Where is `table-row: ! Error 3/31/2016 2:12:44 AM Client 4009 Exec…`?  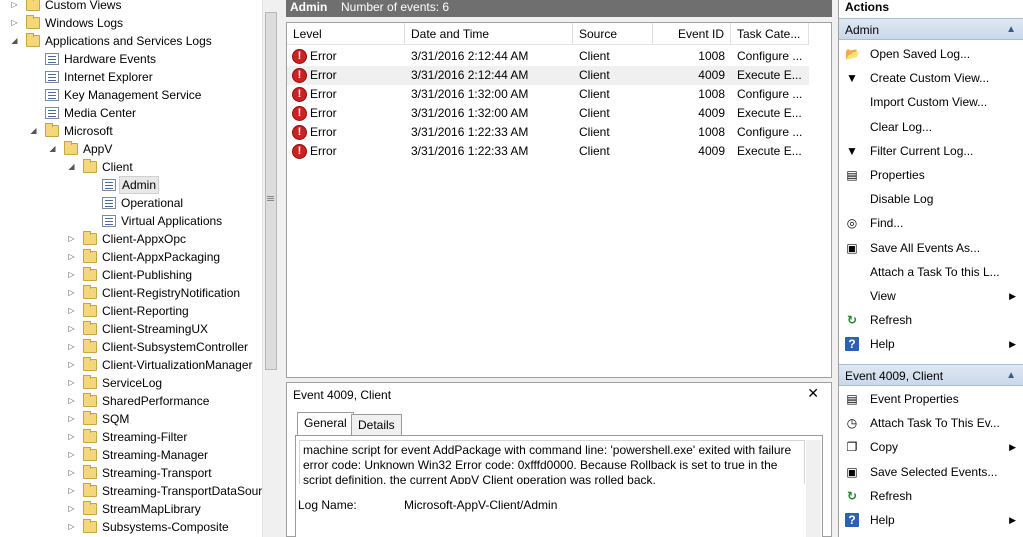
table-row: ! Error 3/31/2016 2:12:44 AM Client 4009 Exec… is located at coordinates (548, 75).